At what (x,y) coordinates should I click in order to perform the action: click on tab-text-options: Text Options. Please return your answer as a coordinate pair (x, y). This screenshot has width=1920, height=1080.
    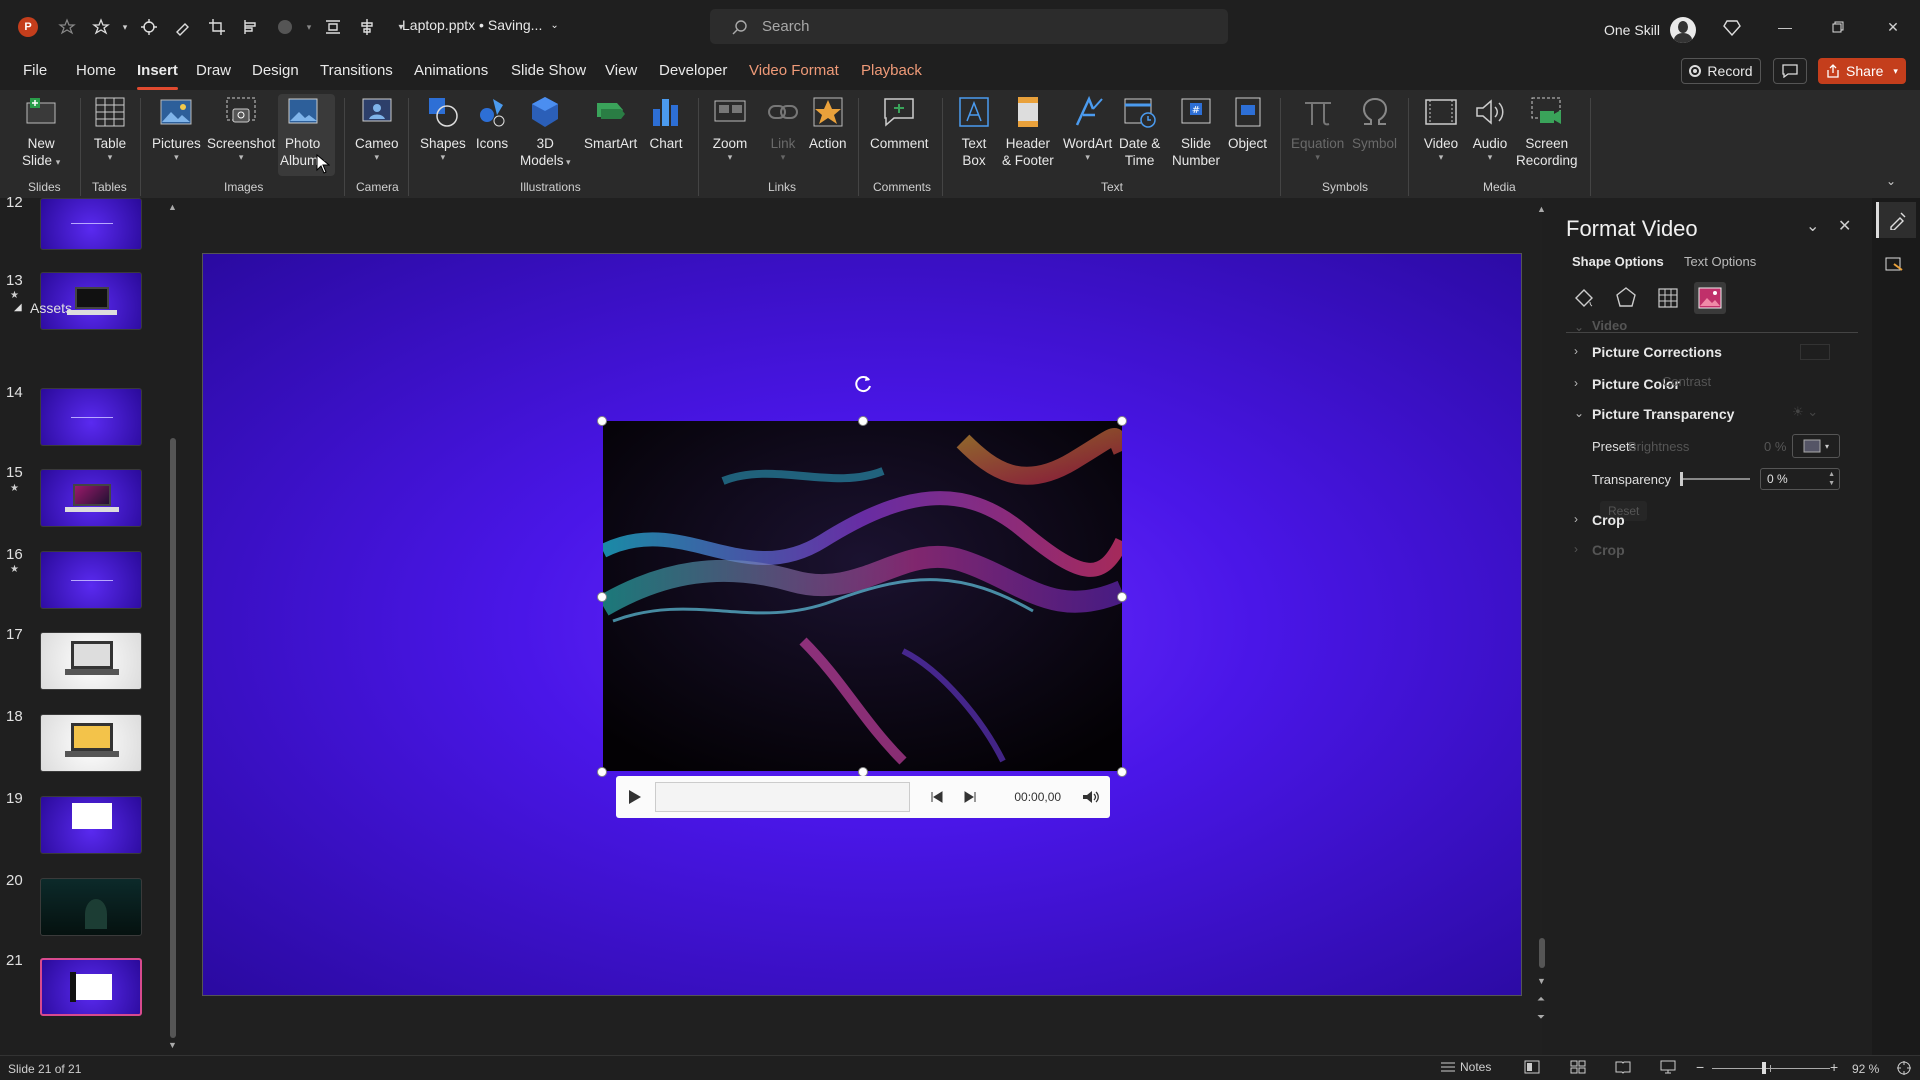
    Looking at the image, I should click on (1720, 261).